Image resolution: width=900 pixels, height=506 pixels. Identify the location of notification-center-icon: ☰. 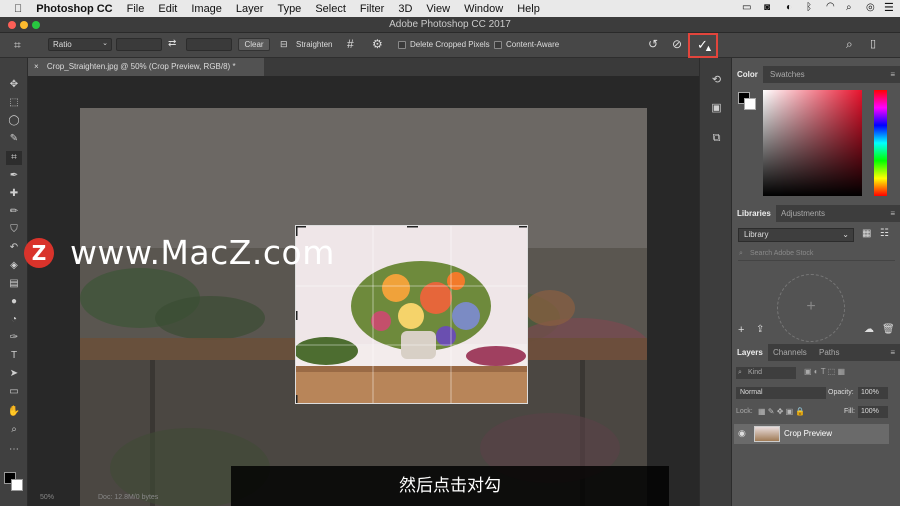
(889, 7).